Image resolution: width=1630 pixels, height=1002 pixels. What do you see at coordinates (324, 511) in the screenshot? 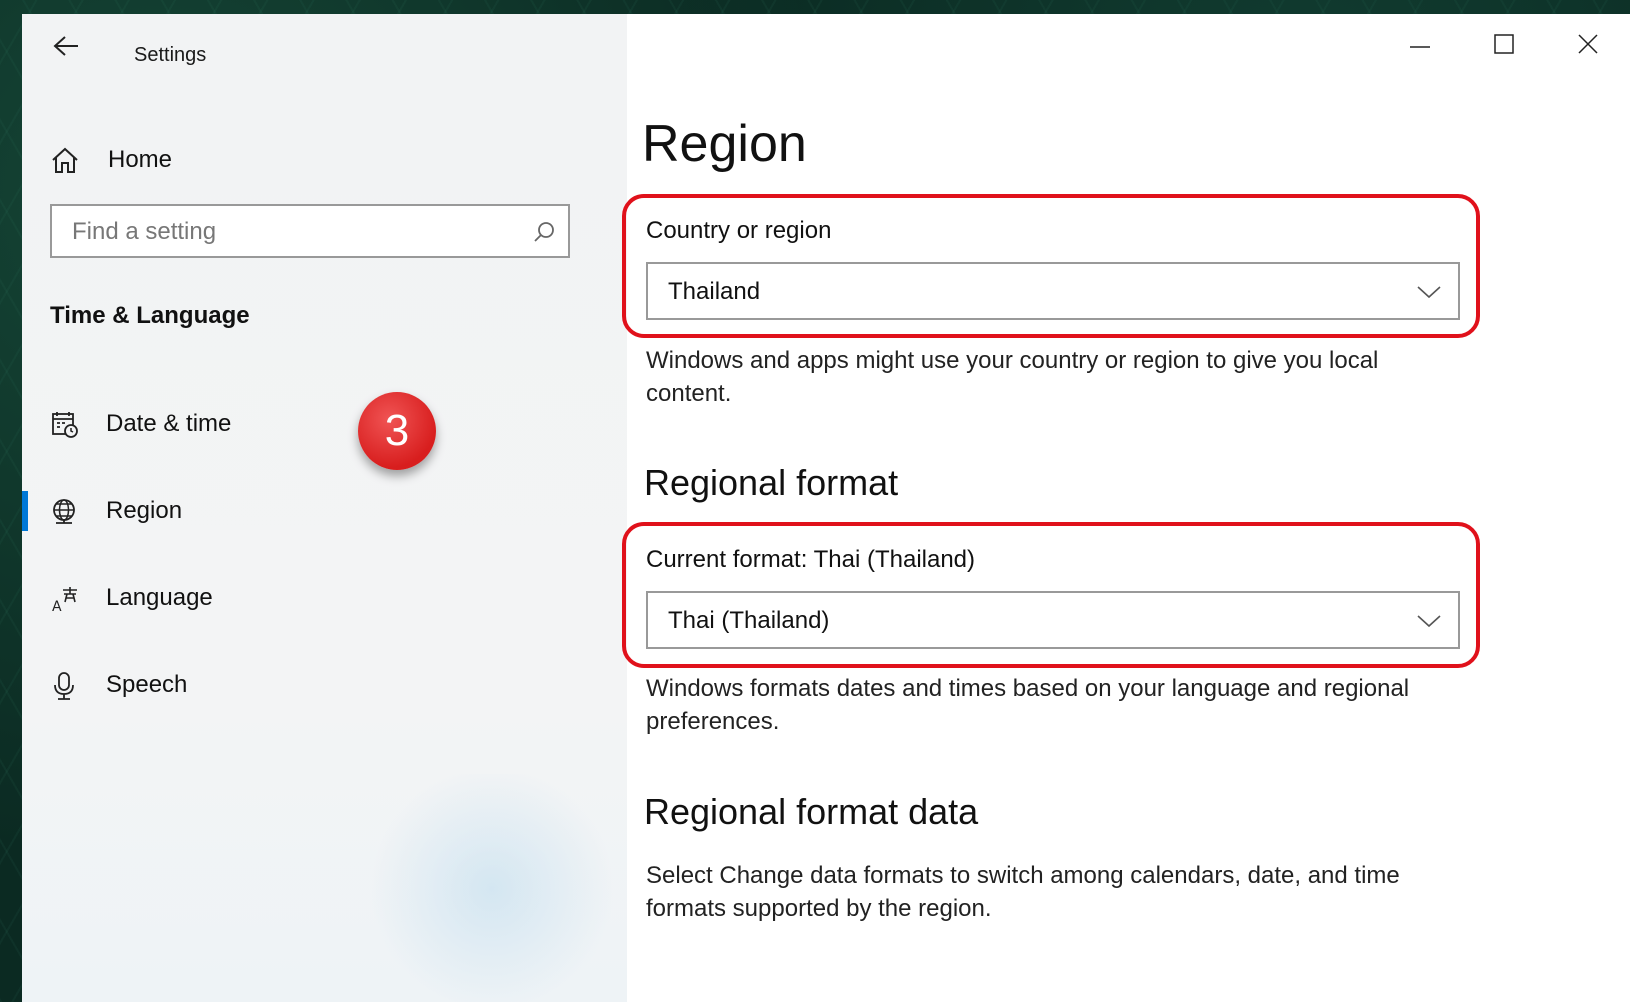
I see `sidebar-item-region: Region` at bounding box center [324, 511].